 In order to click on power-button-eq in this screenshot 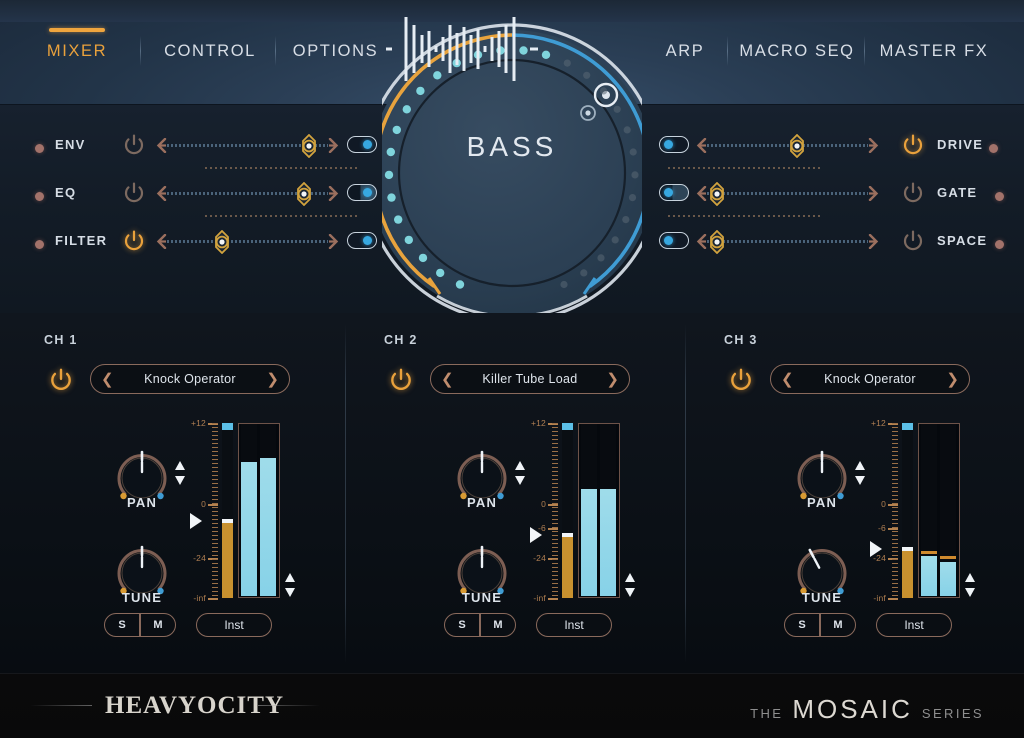, I will do `click(134, 193)`.